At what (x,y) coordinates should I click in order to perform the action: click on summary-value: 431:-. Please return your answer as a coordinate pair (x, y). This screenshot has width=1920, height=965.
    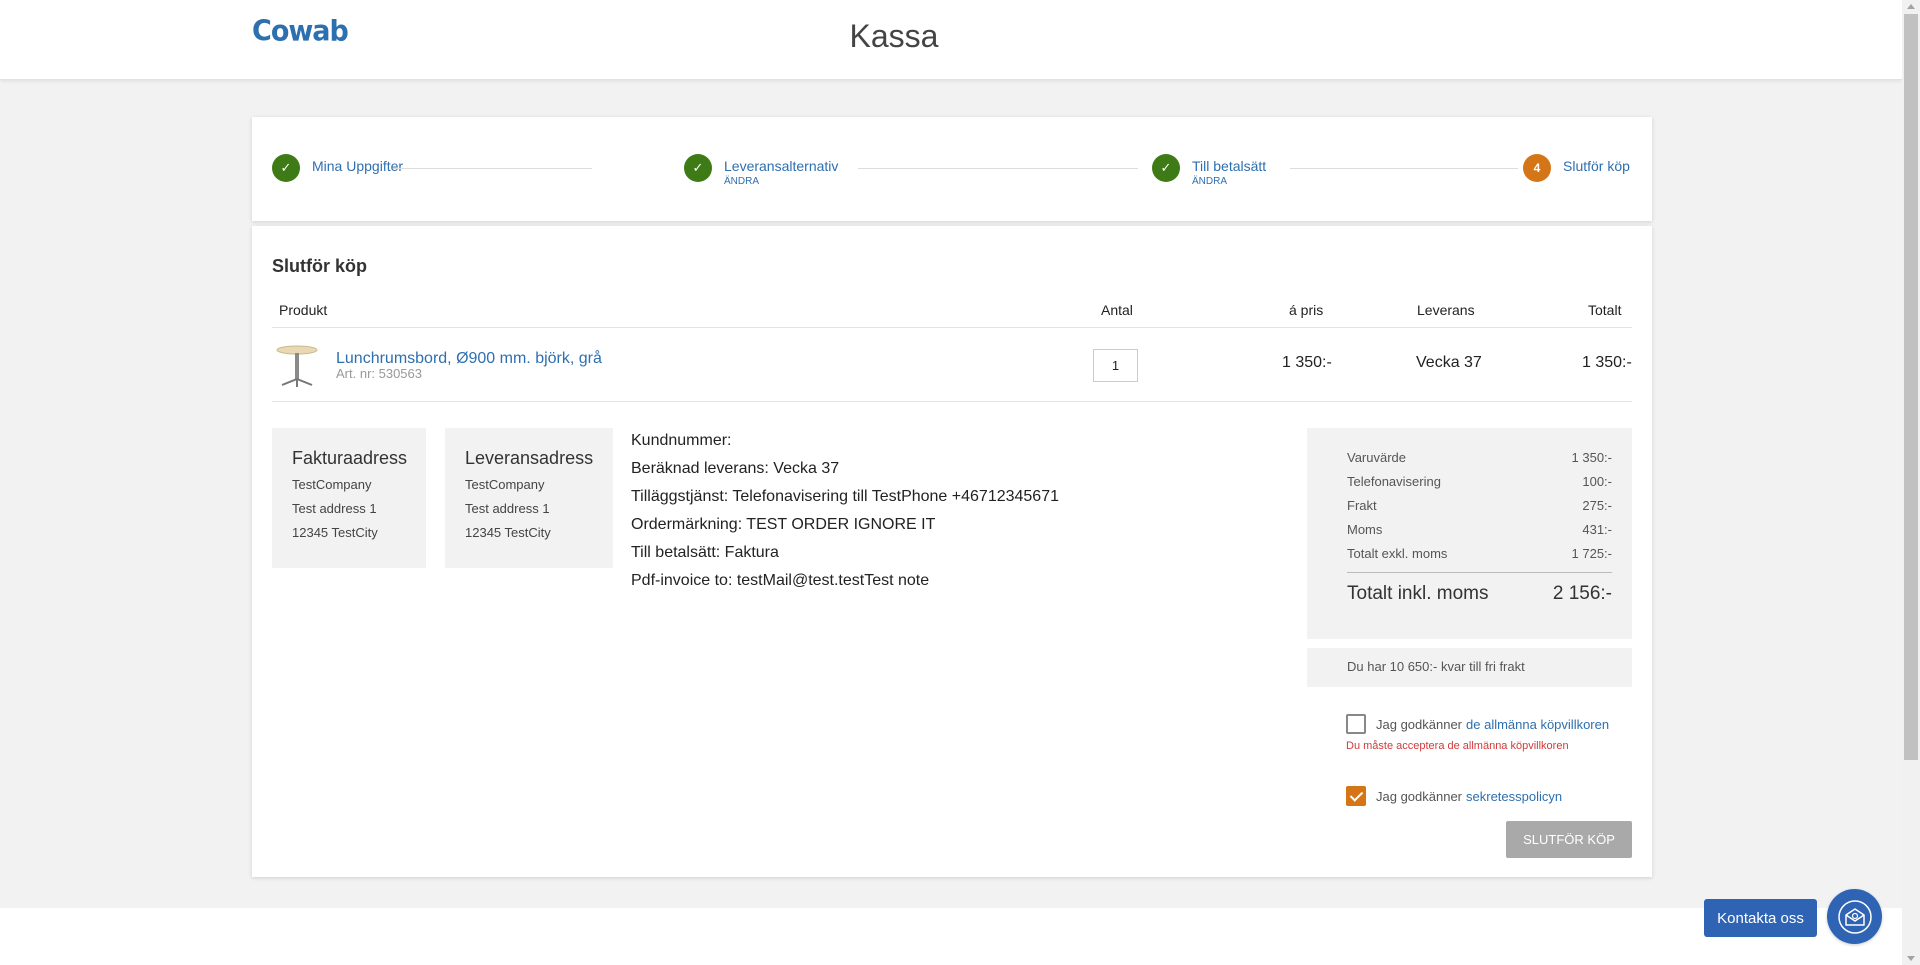
    Looking at the image, I should click on (1597, 529).